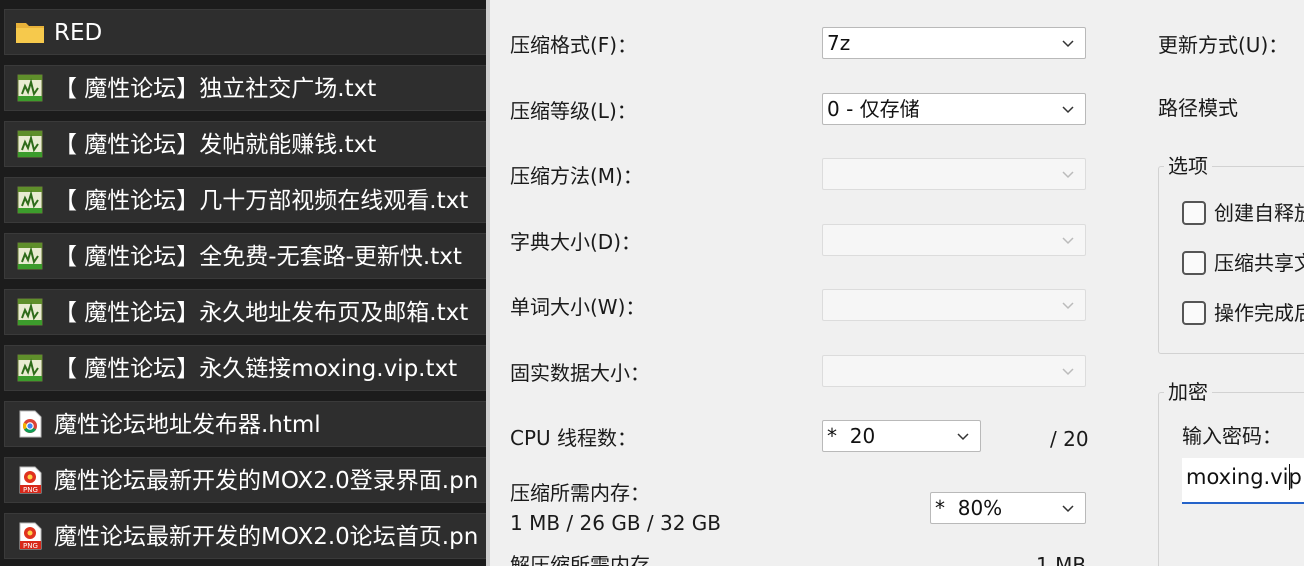 The width and height of the screenshot is (1304, 566). I want to click on sfx-checkbox, so click(1194, 213).